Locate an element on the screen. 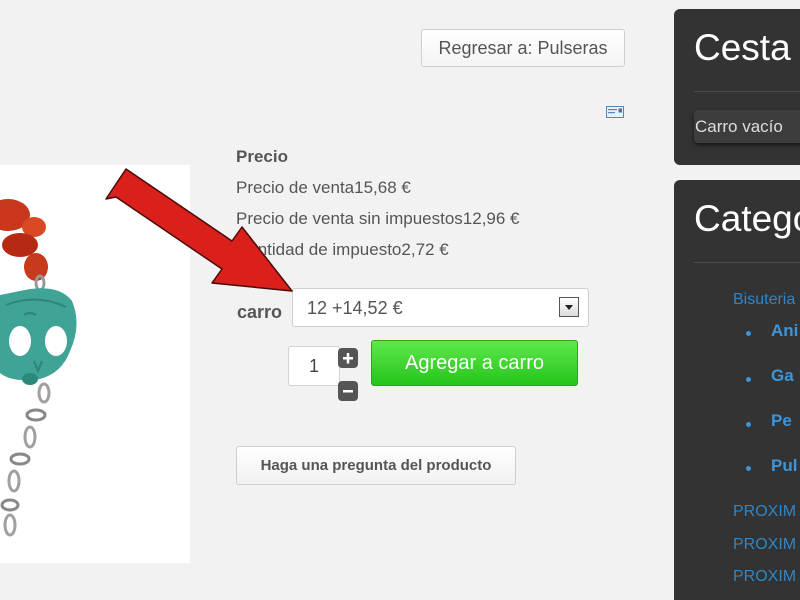  sale-price-row: Precio de venta15,68 € is located at coordinates (323, 188).